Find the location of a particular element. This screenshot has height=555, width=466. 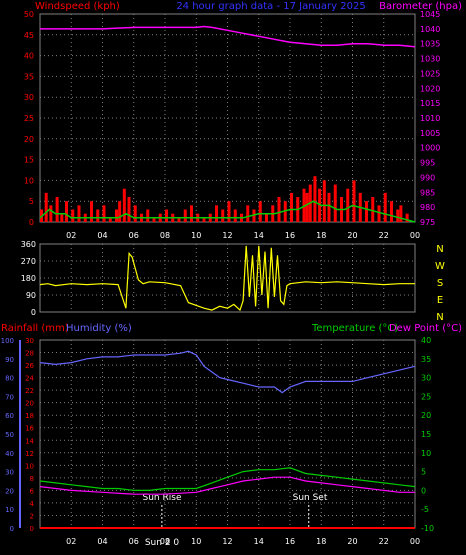

humidity-tick-label: 70 is located at coordinates (9, 397).